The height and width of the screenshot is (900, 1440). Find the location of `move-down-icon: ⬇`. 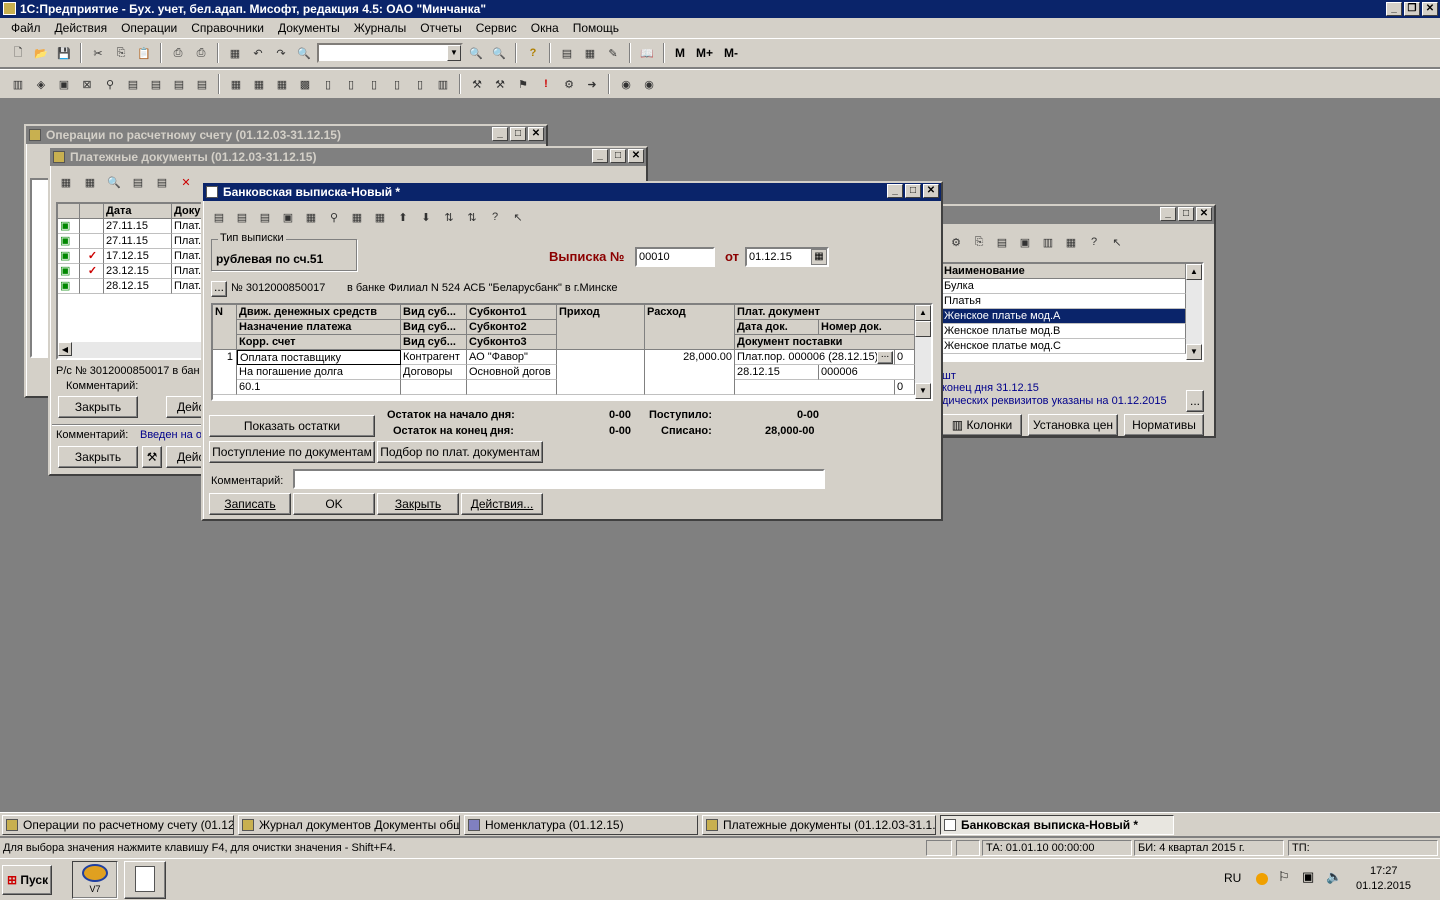

move-down-icon: ⬇ is located at coordinates (426, 217).